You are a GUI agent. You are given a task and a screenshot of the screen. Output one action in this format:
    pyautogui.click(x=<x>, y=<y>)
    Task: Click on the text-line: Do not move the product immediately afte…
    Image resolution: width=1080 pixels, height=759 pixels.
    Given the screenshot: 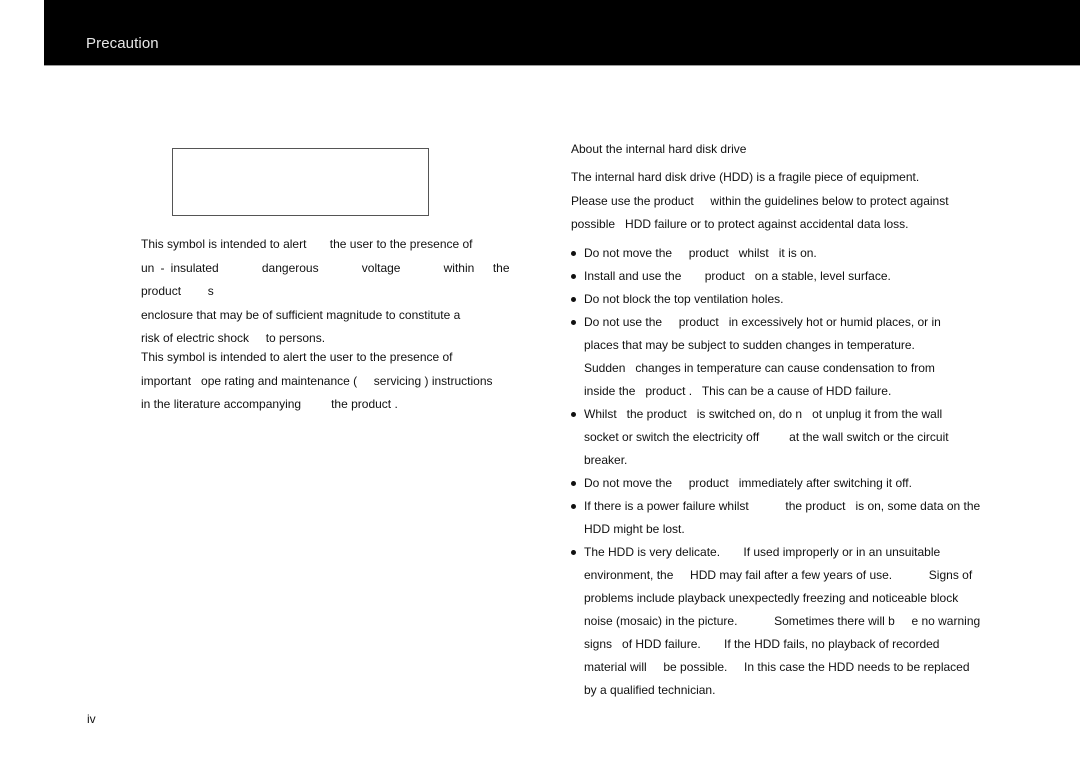 What is the action you would take?
    pyautogui.click(x=748, y=482)
    